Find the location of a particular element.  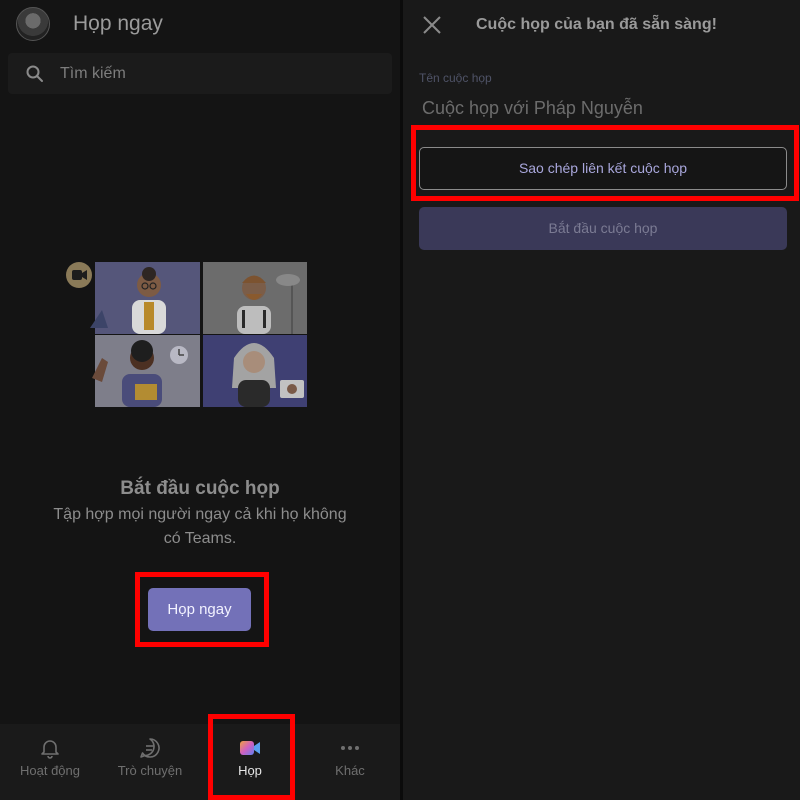

user-avatar is located at coordinates (33, 24).